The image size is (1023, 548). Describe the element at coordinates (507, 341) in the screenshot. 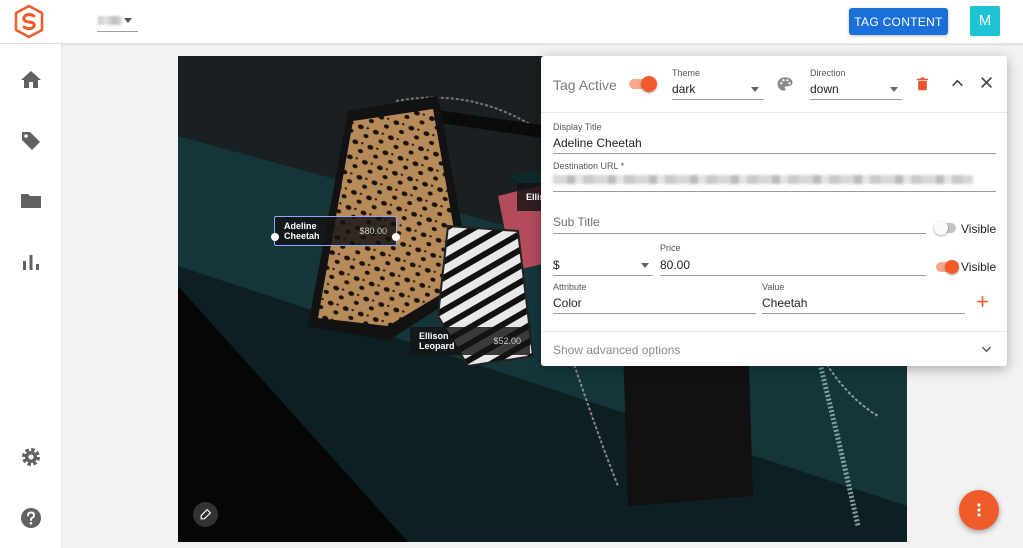

I see `tag-price: $52.00` at that location.